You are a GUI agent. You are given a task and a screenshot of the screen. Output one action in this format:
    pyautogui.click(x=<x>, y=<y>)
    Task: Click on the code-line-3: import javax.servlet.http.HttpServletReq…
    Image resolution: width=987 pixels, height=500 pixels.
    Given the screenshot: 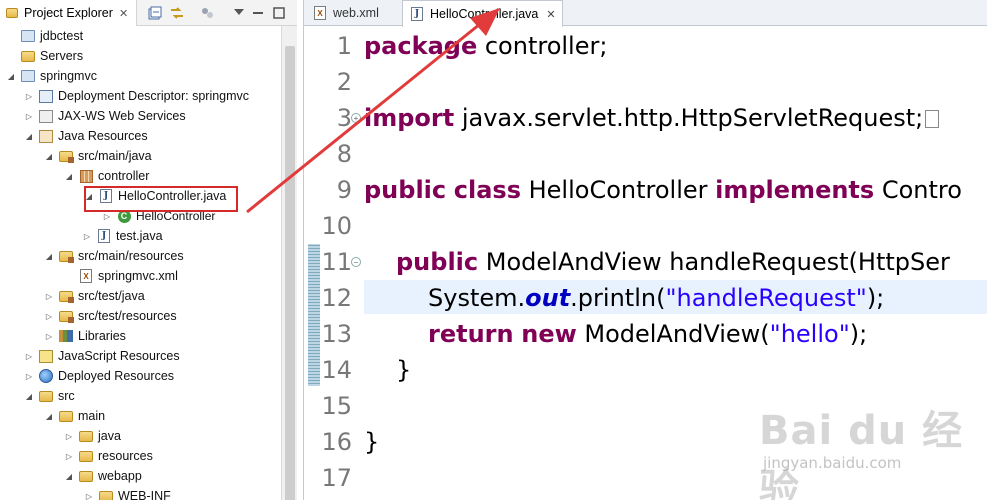 What is the action you would take?
    pyautogui.click(x=652, y=118)
    